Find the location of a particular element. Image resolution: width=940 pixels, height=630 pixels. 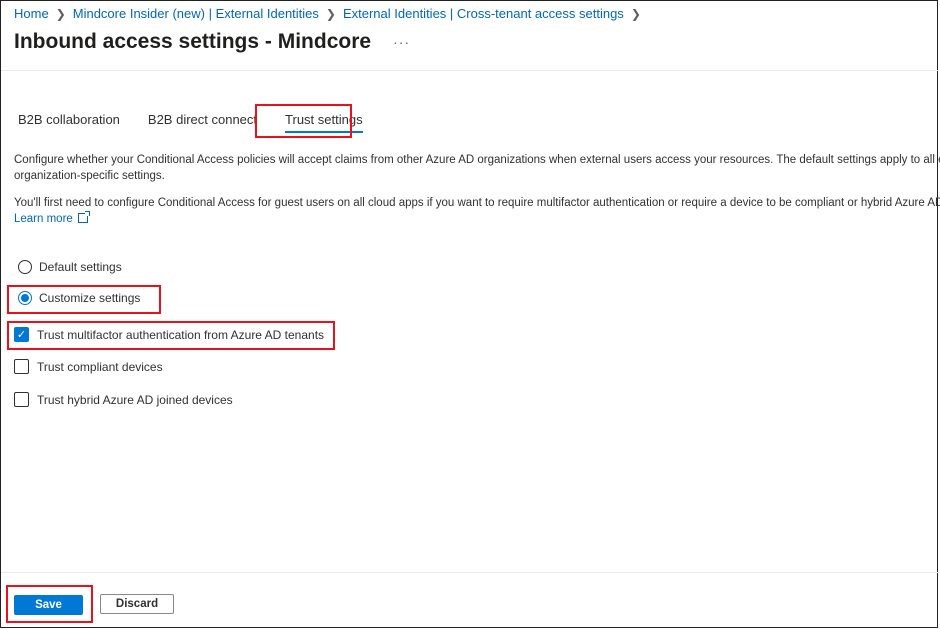

tab-trust-settings: Trust settings is located at coordinates (324, 122).